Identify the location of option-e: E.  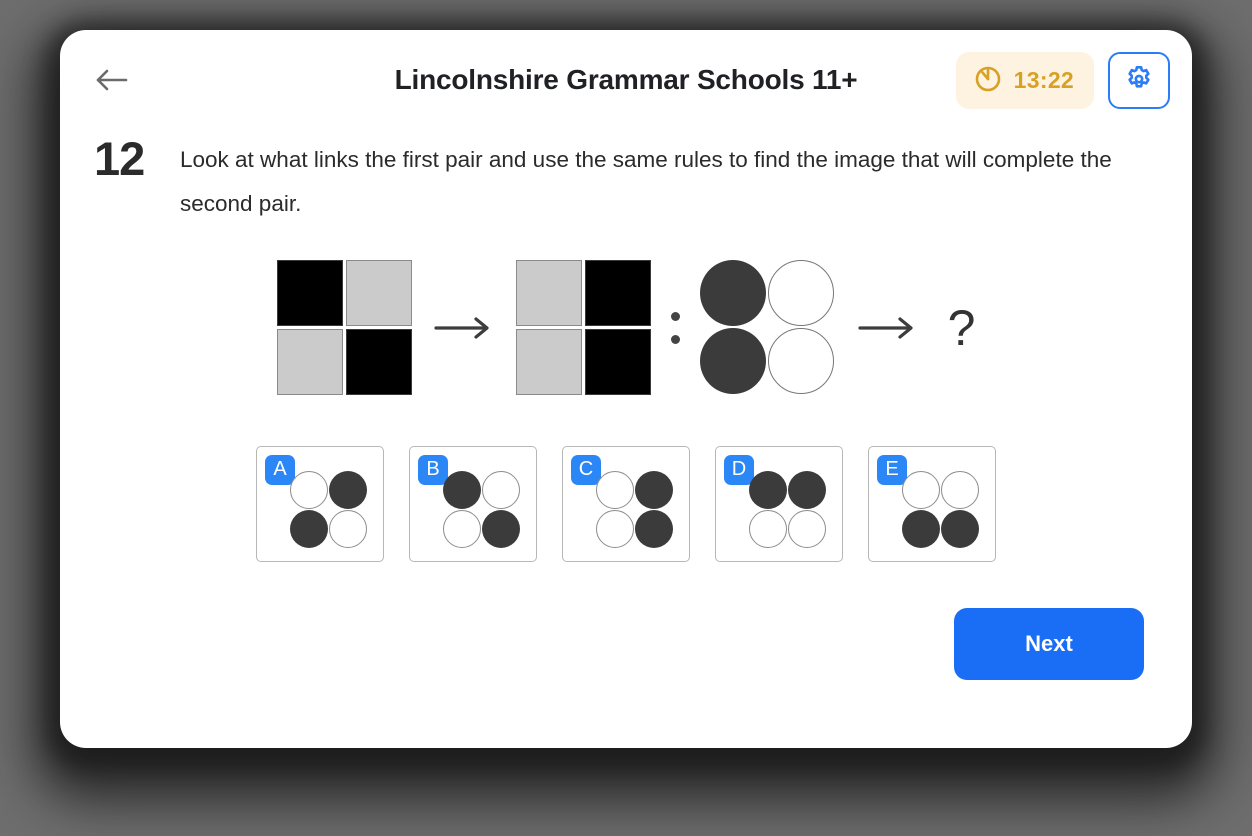
(932, 503).